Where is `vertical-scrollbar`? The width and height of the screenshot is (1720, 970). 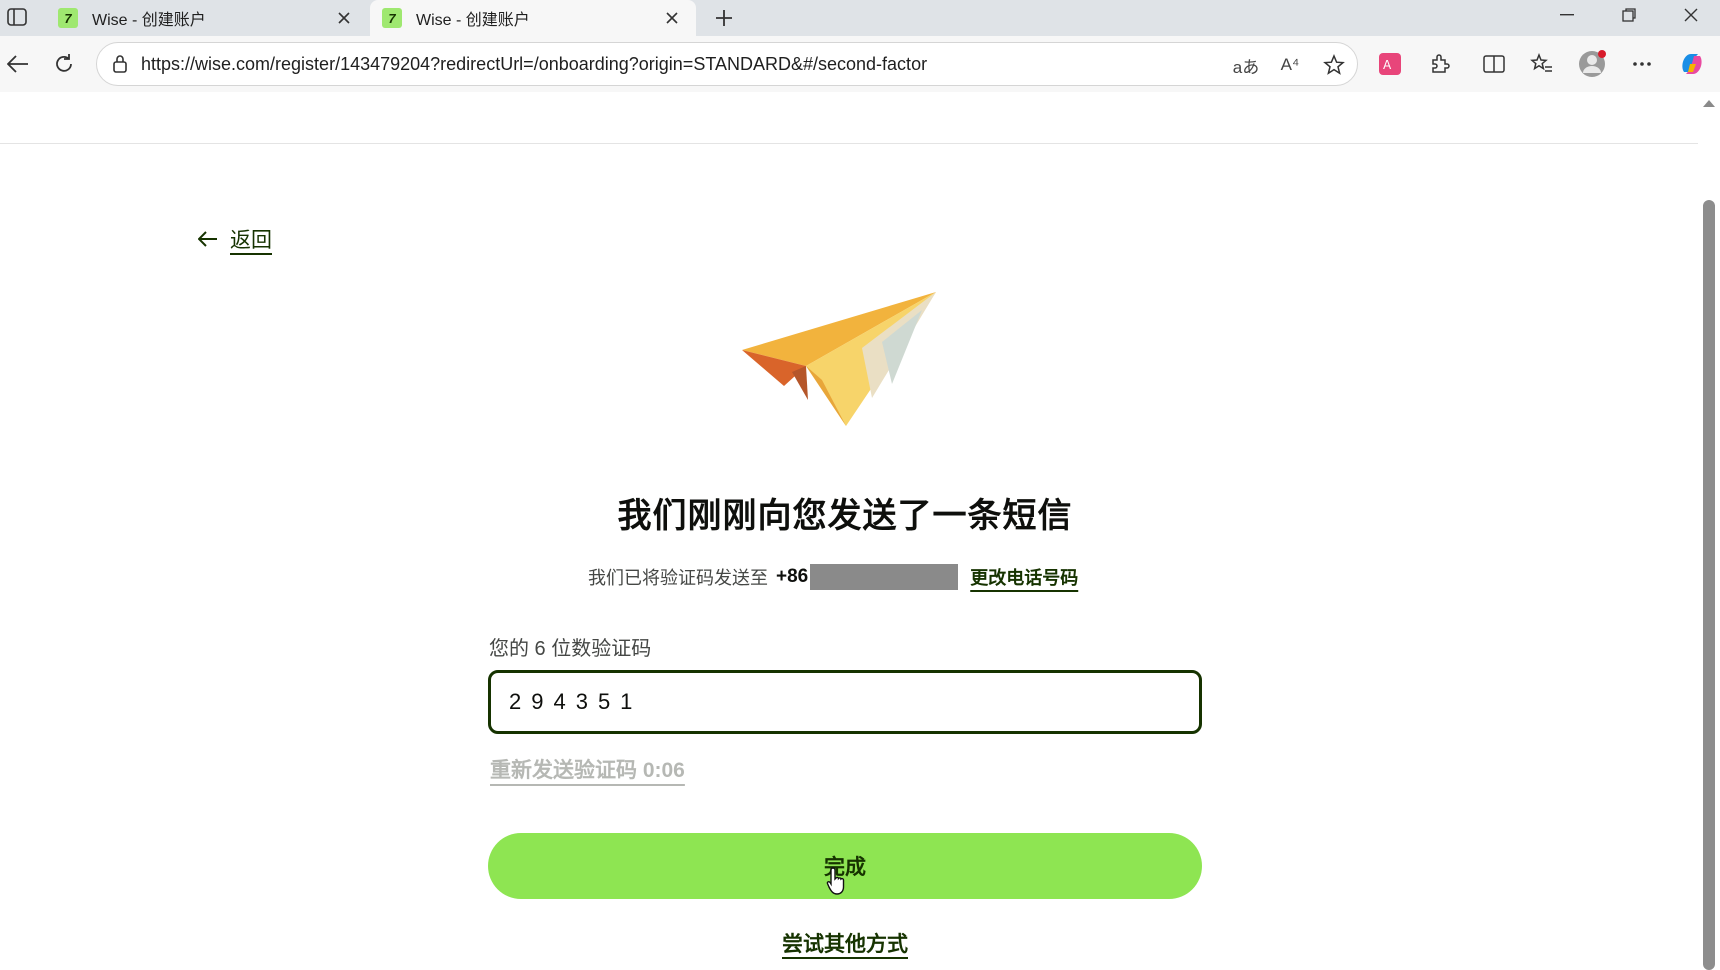
vertical-scrollbar is located at coordinates (1709, 531).